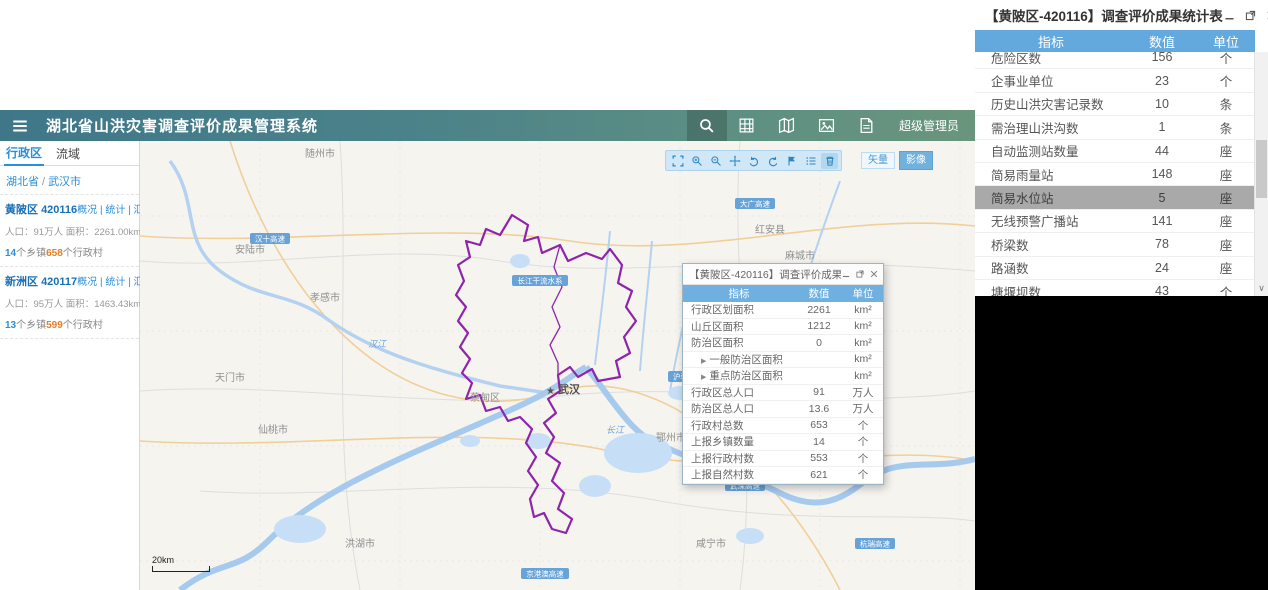  I want to click on stats-dialog-row: ▶上报自然村数 621 个, so click(783, 475).